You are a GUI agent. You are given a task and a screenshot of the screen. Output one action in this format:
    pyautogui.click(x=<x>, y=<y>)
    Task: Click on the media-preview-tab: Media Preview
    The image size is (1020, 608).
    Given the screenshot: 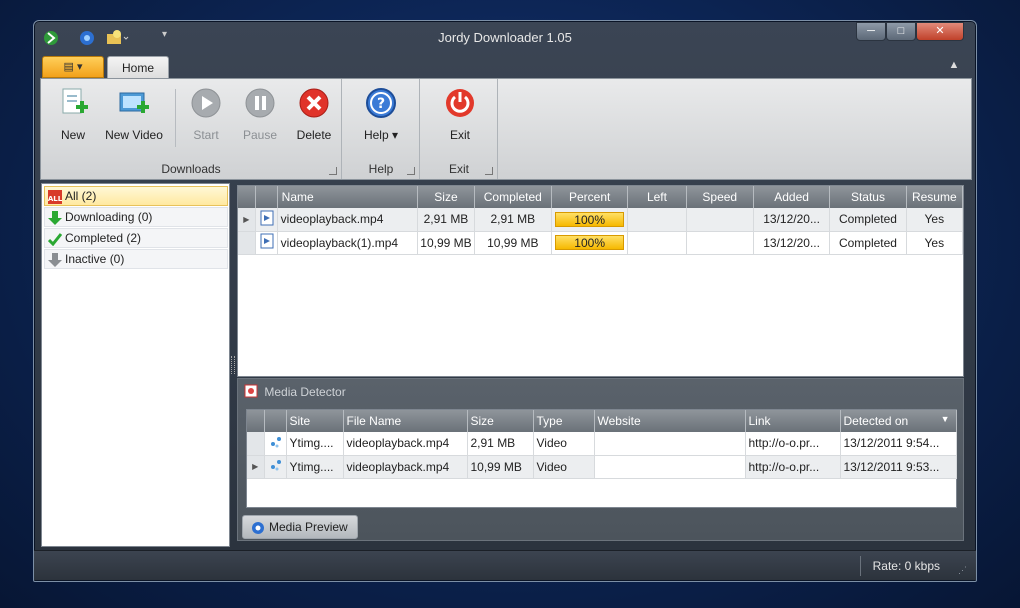 What is the action you would take?
    pyautogui.click(x=300, y=527)
    